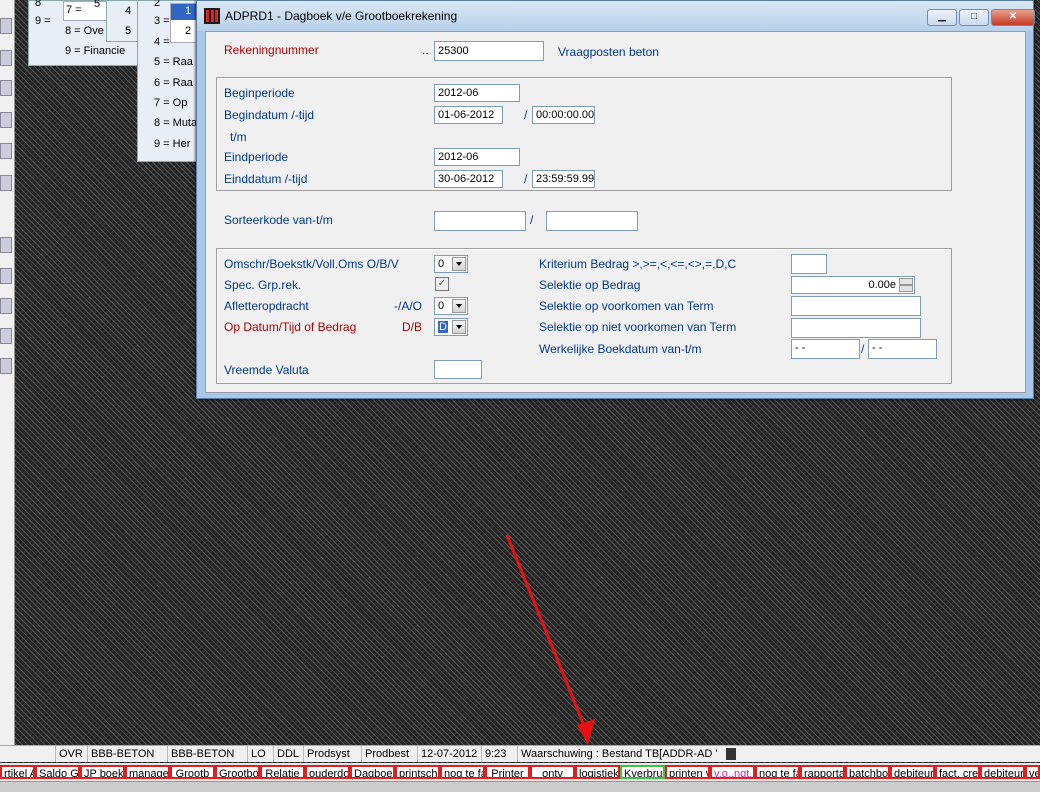  What do you see at coordinates (480, 221) in the screenshot?
I see `sorteerkode-from-input` at bounding box center [480, 221].